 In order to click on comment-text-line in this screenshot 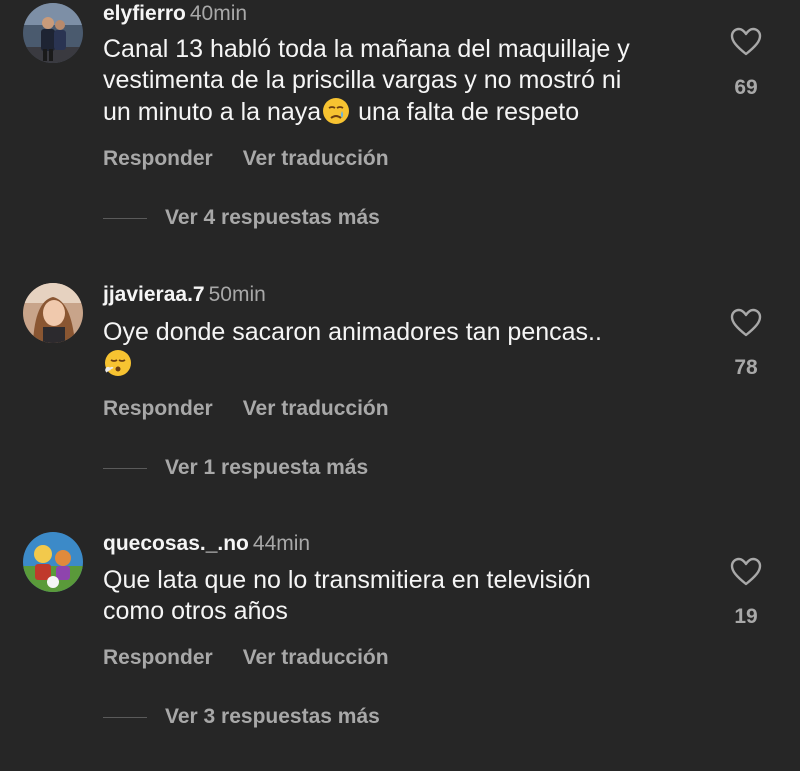, I will do `click(403, 364)`.